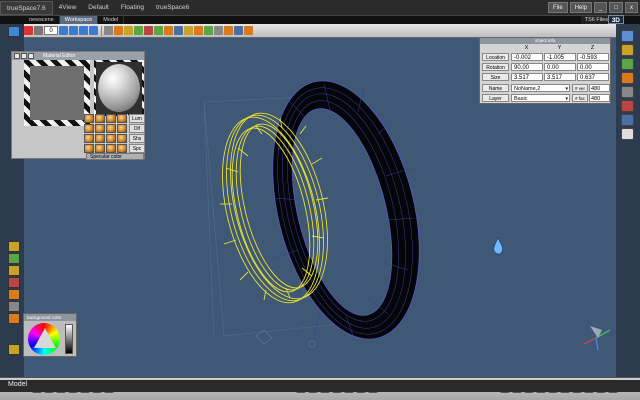  I want to click on forward-icon, so click(83, 30).